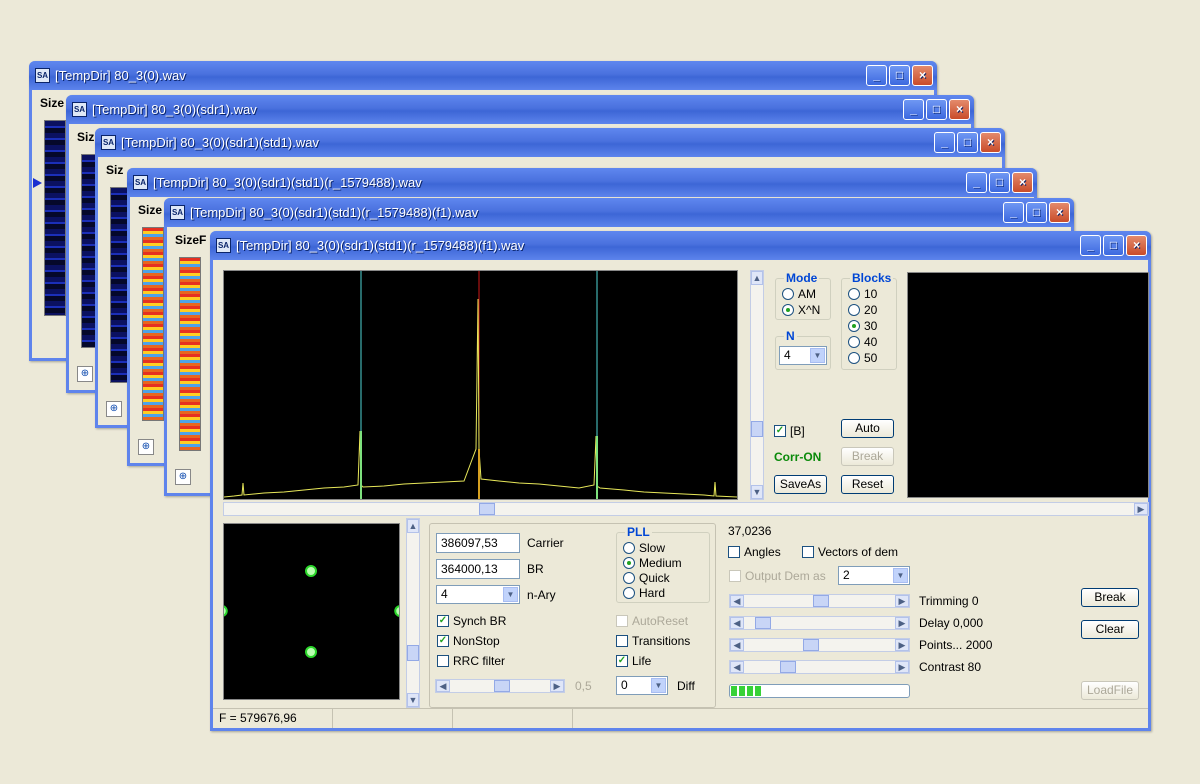  What do you see at coordinates (478, 569) in the screenshot?
I see `br-field: 364000,13` at bounding box center [478, 569].